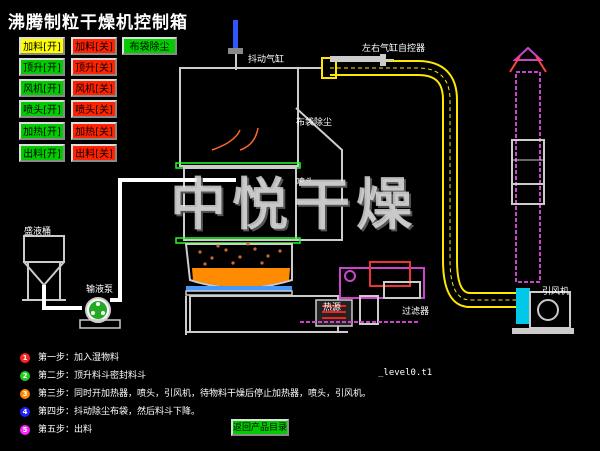 This screenshot has width=600, height=451. What do you see at coordinates (92, 376) in the screenshot?
I see `step-2-text: 第二步：顶升料斗密封料斗` at bounding box center [92, 376].